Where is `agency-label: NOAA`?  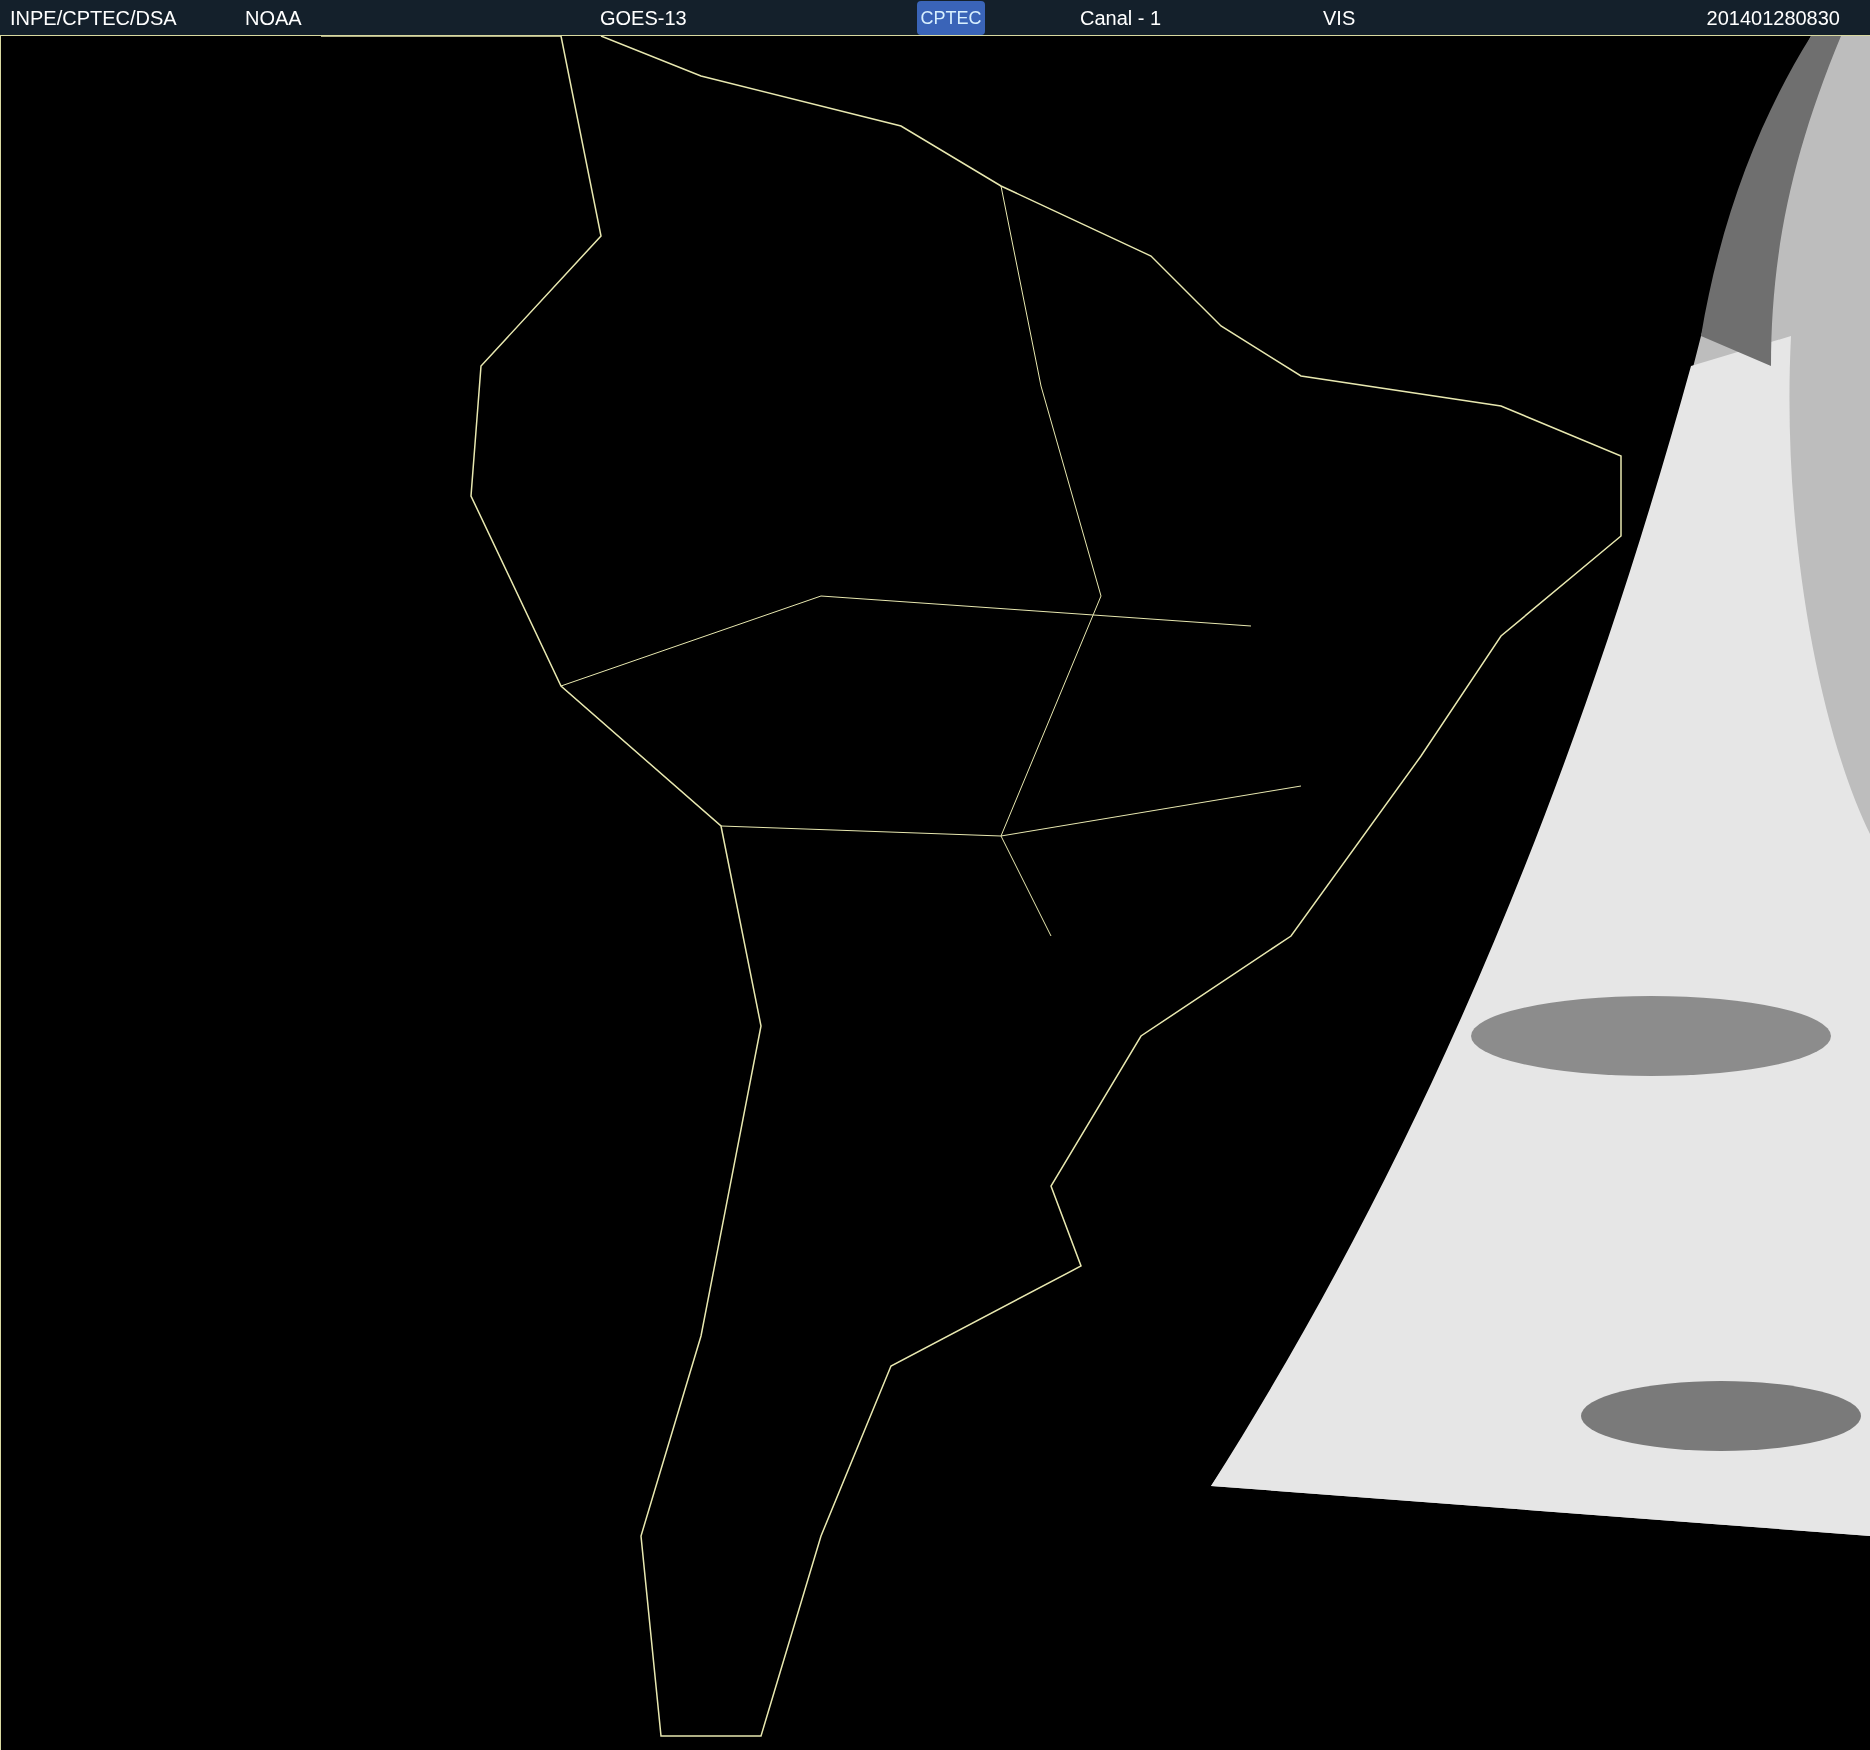
agency-label: NOAA is located at coordinates (274, 17).